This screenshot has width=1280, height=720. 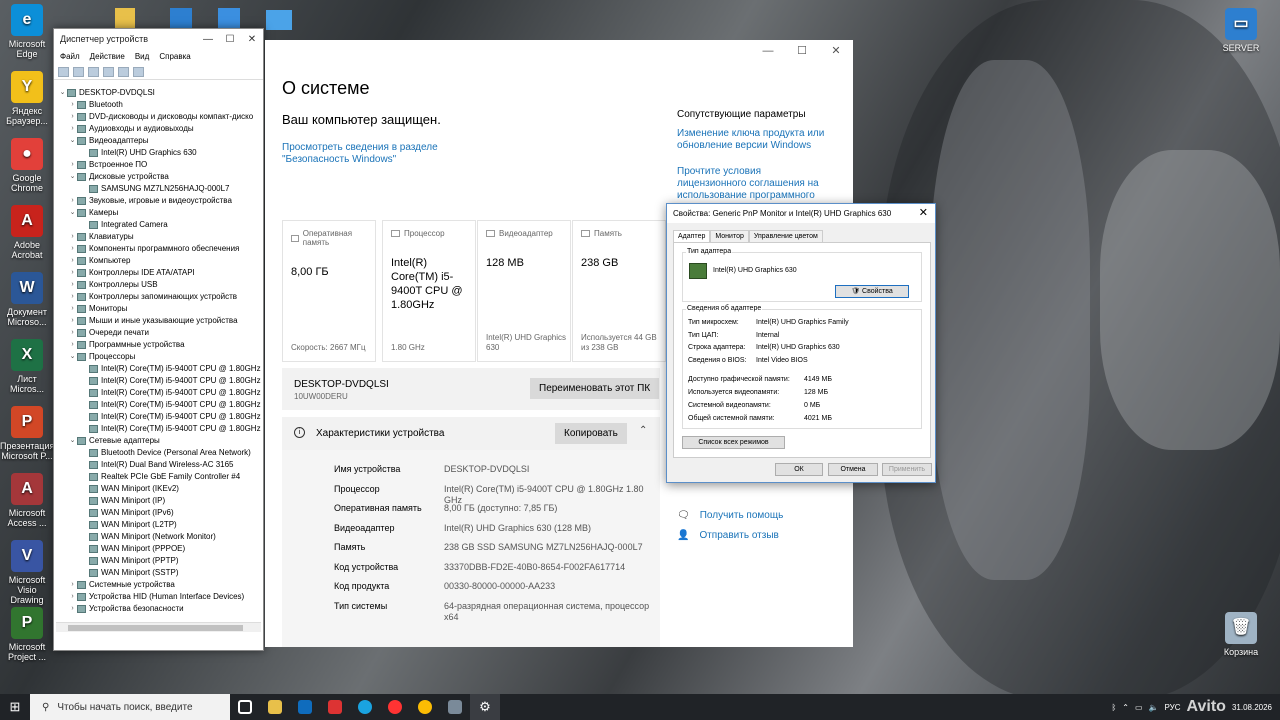 I want to click on tree-item: Intel(R) UHD Graphics 630, so click(x=158, y=153).